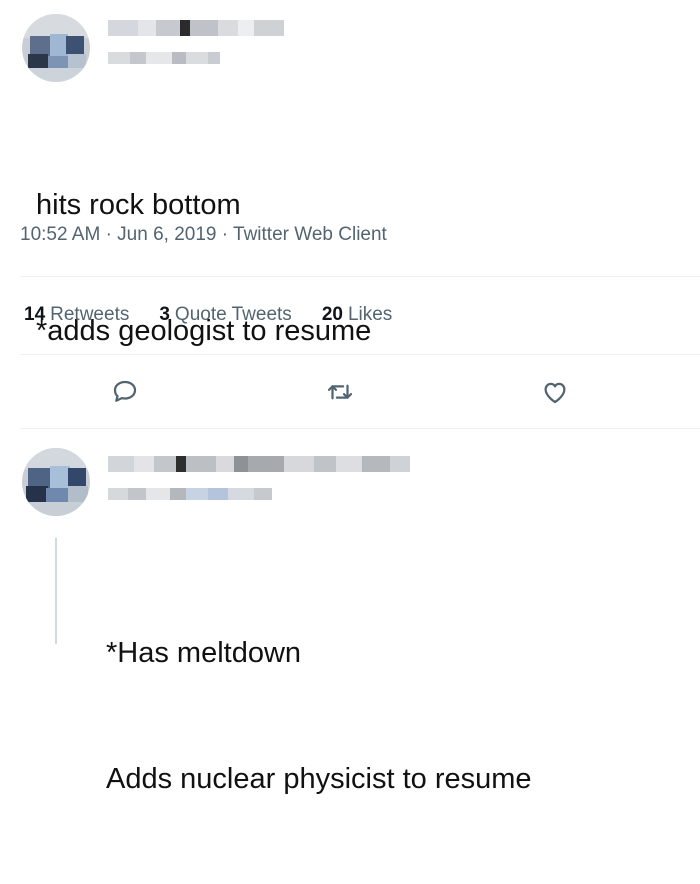 Image resolution: width=700 pixels, height=884 pixels. Describe the element at coordinates (233, 314) in the screenshot. I see `quote-label: Quote Tweets` at that location.